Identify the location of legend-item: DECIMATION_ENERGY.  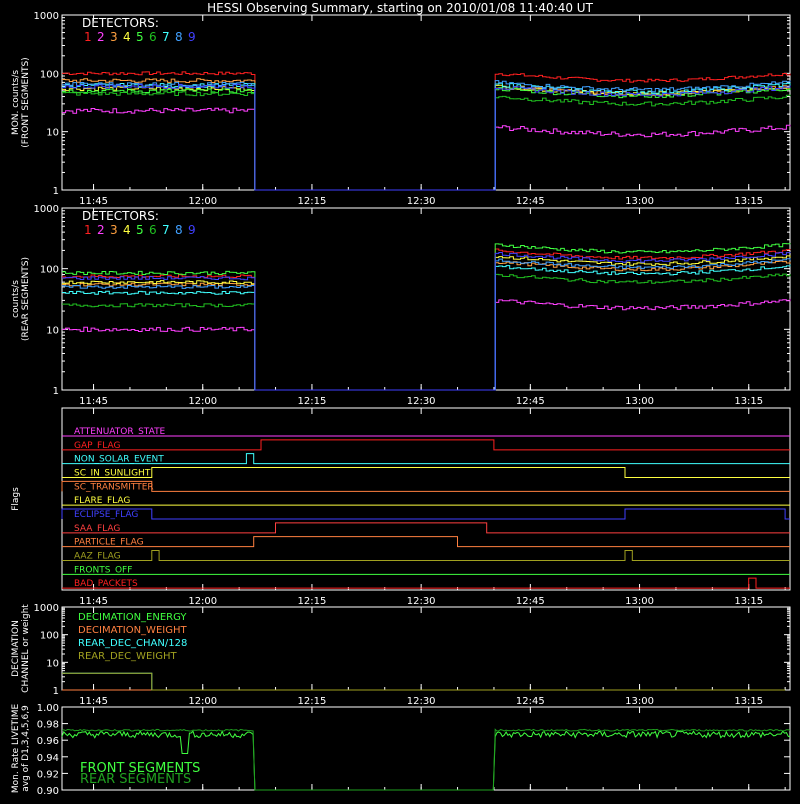
(132, 617).